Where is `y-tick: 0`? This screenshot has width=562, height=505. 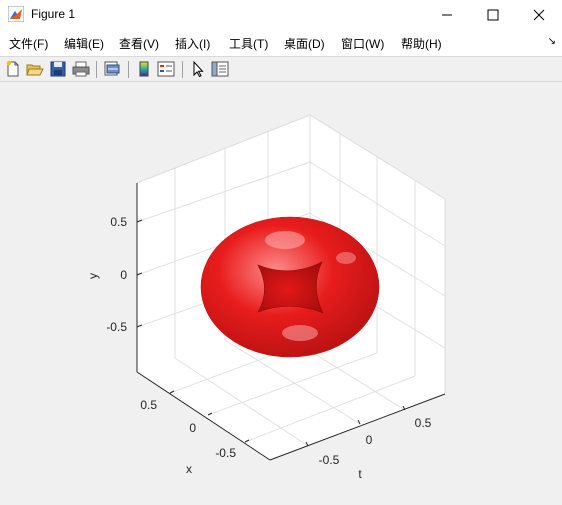
y-tick: 0 is located at coordinates (123, 275).